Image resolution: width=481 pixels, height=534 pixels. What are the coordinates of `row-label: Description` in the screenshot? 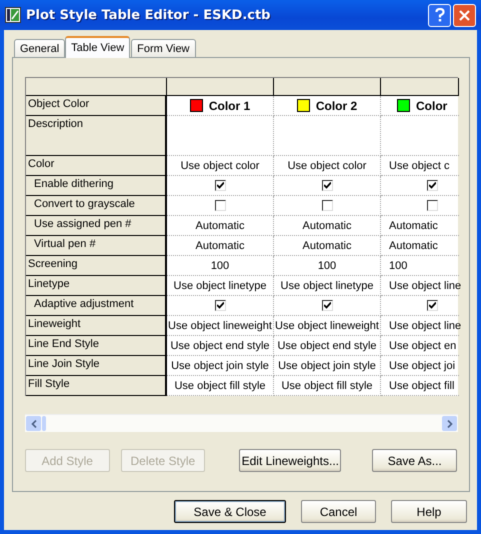 It's located at (96, 136).